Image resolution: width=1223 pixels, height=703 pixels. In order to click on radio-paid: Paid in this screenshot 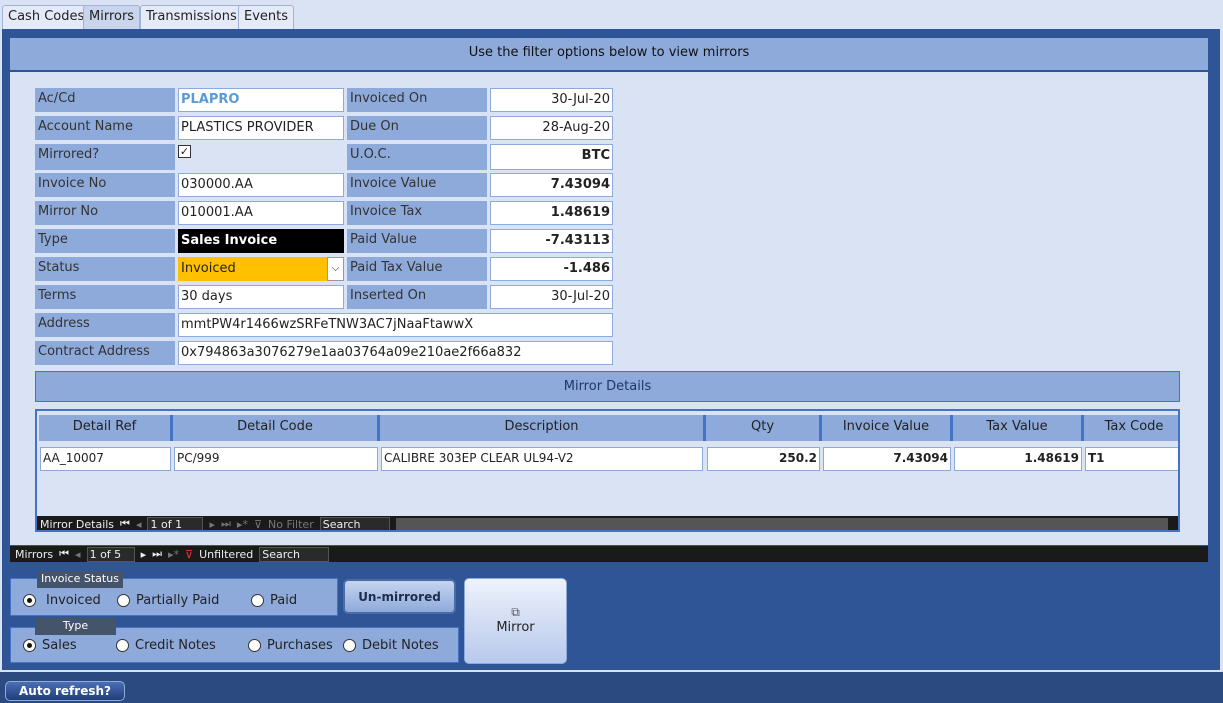, I will do `click(274, 600)`.